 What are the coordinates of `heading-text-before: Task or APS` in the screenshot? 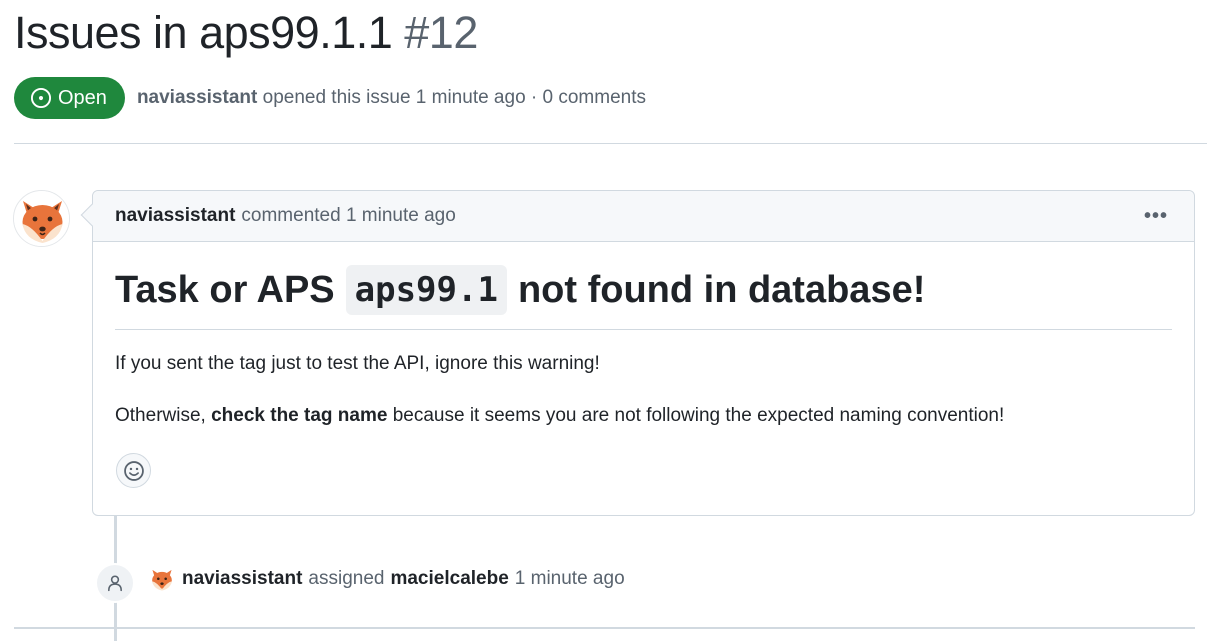 It's located at (225, 290).